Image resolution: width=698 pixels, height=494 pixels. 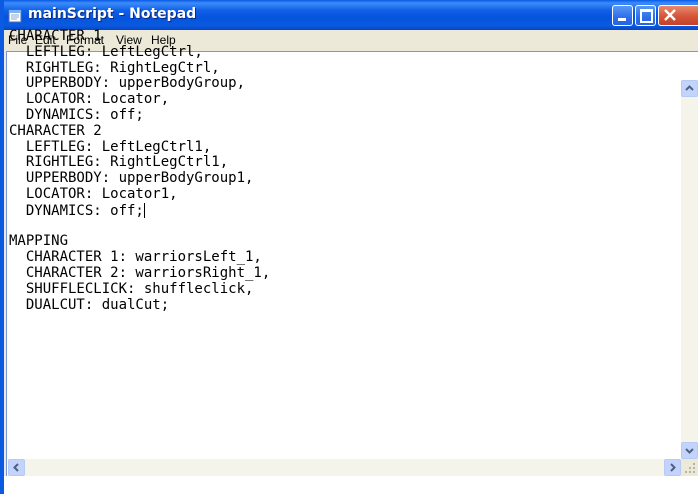 I want to click on minimize-icon, so click(x=622, y=19).